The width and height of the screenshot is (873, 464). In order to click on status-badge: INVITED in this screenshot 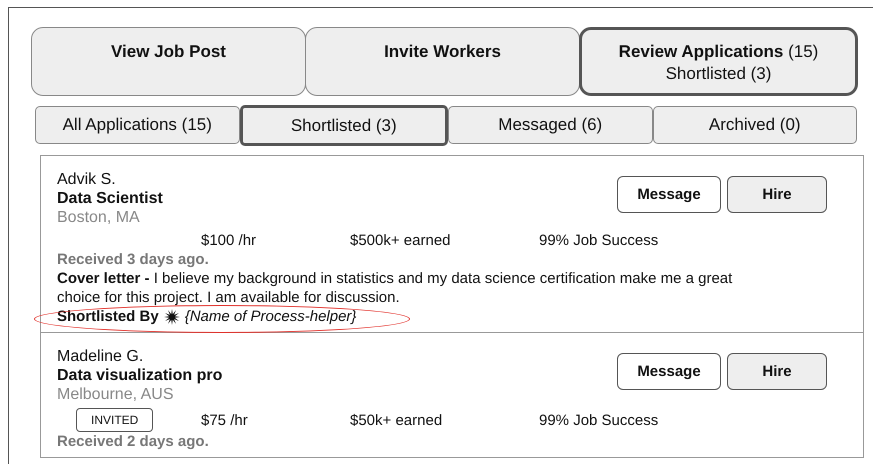, I will do `click(115, 420)`.